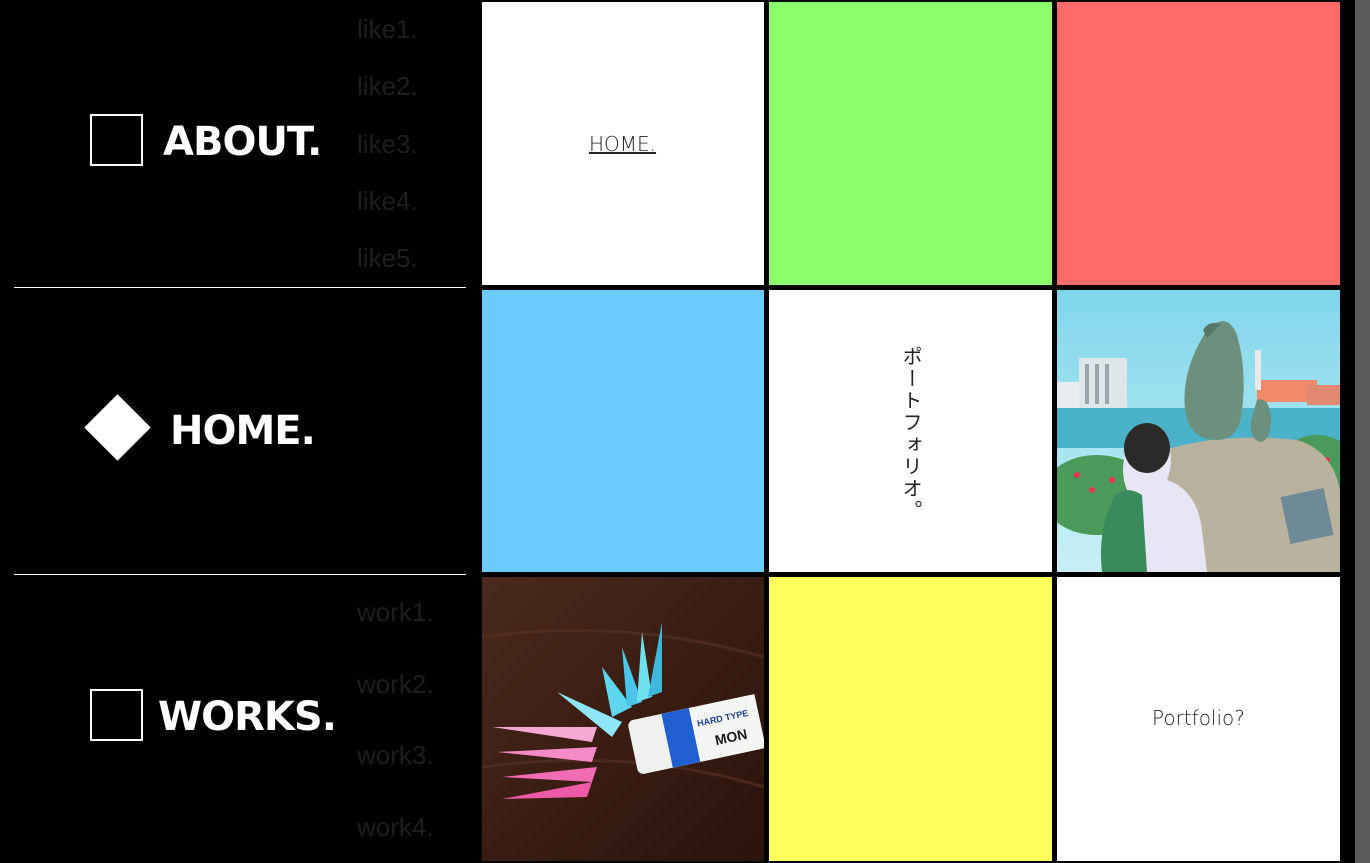 This screenshot has height=863, width=1370. I want to click on diamond-icon, so click(117, 427).